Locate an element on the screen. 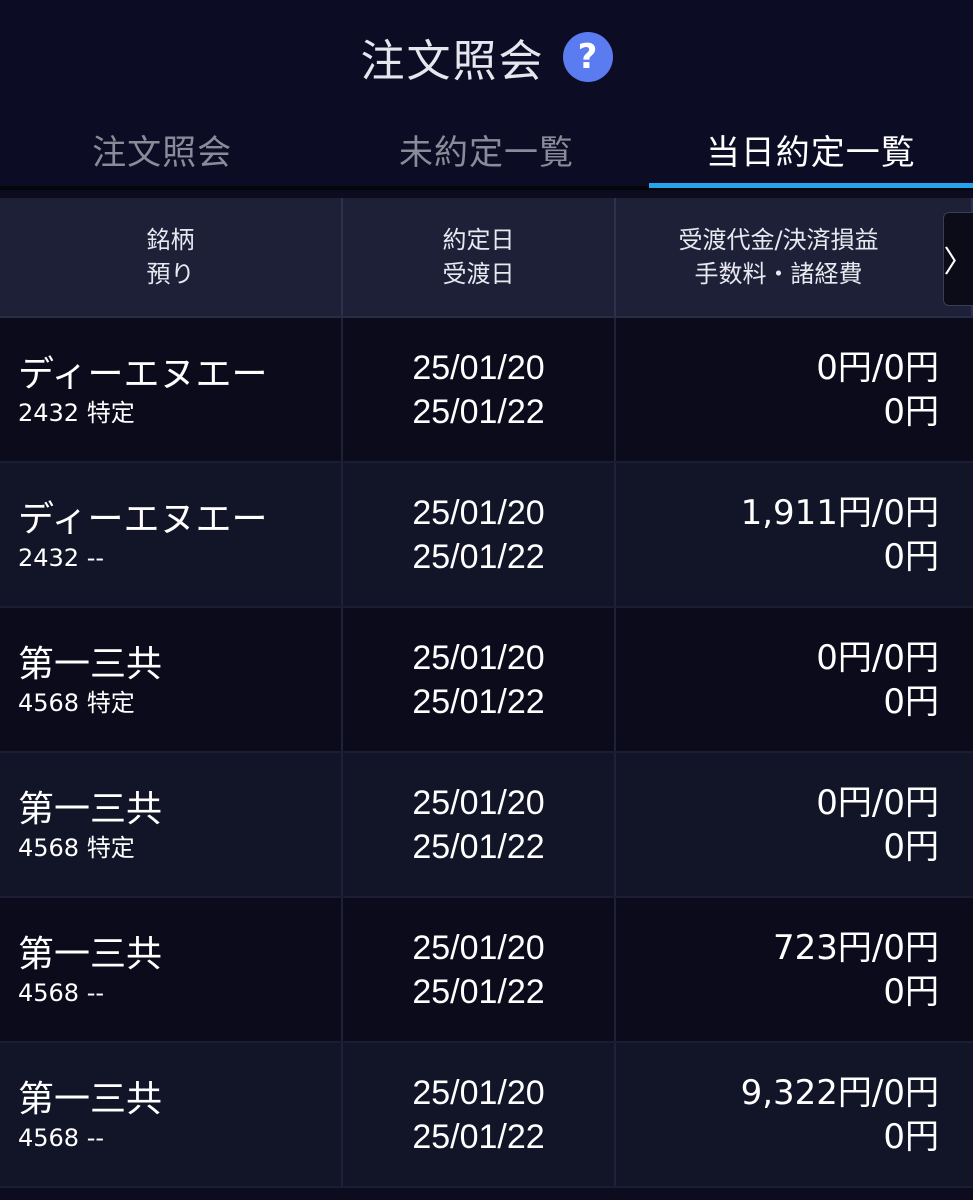  tab-bar: 注文照会 未約定一覧 当日約定一覧 is located at coordinates (486, 151).